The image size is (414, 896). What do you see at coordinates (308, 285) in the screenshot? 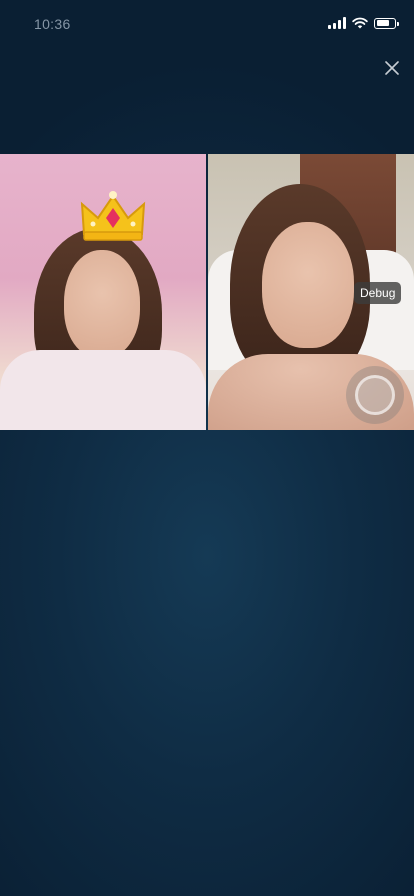
I see `right-person-face` at bounding box center [308, 285].